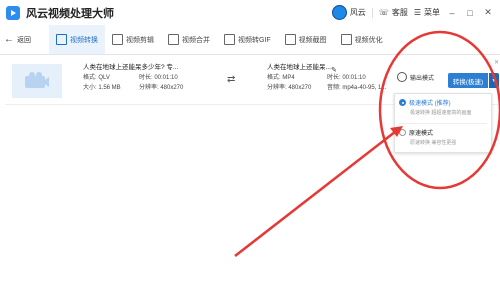  What do you see at coordinates (443, 137) in the screenshot?
I see `option-normal-mode: 原速模式 原速转换 兼容性更强` at bounding box center [443, 137].